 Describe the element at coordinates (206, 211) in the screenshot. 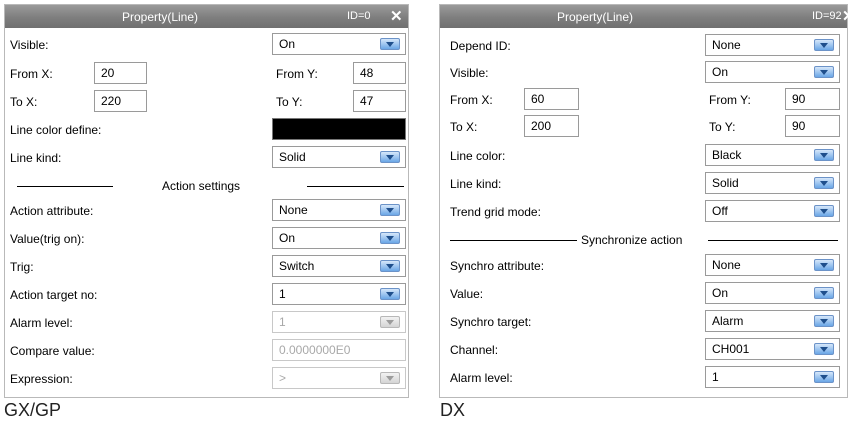

I see `action-attribute-row: Action attribute: None` at that location.